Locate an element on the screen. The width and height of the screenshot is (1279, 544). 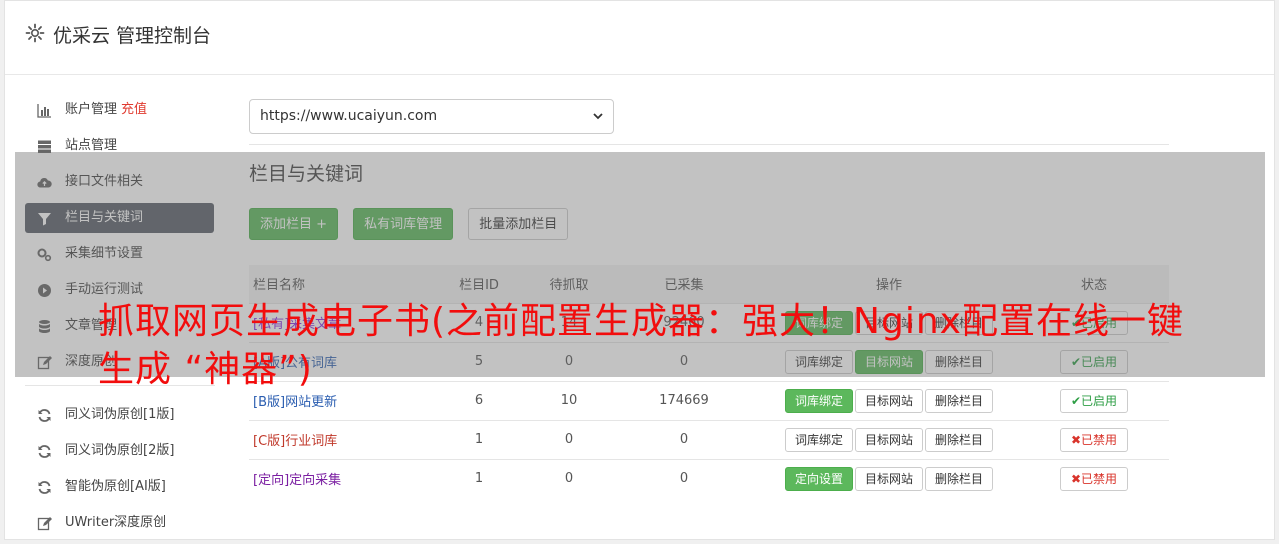
page-title: 优采云 管理控制台 is located at coordinates (132, 36).